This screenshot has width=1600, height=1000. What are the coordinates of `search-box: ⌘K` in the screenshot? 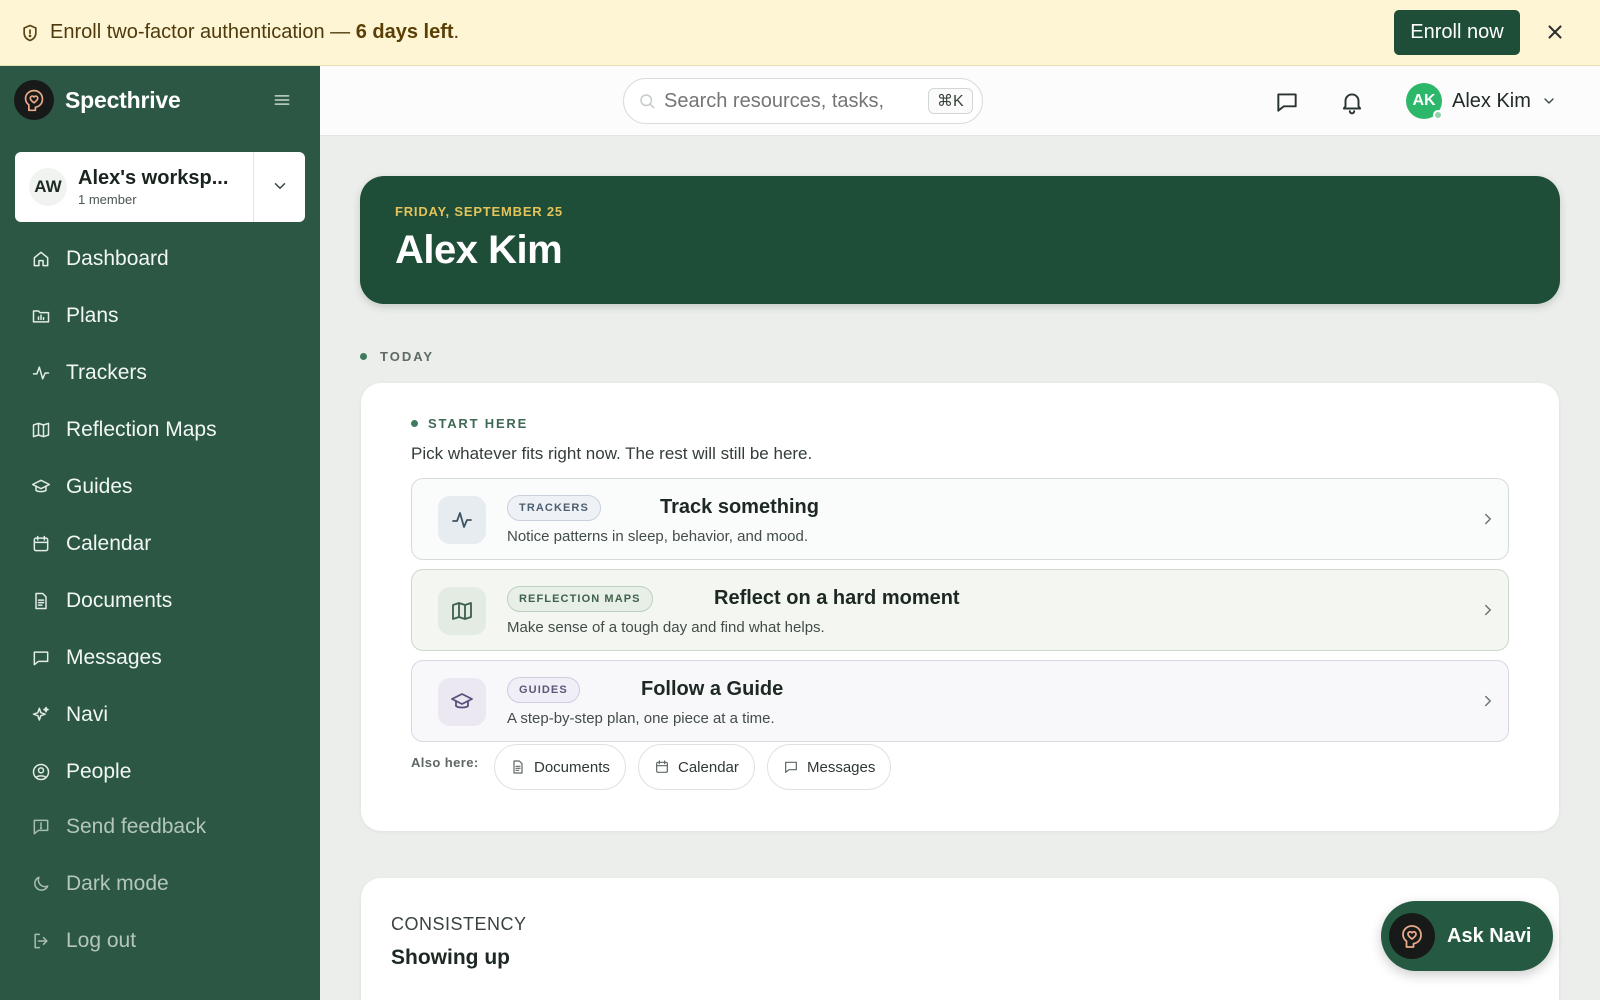 It's located at (803, 101).